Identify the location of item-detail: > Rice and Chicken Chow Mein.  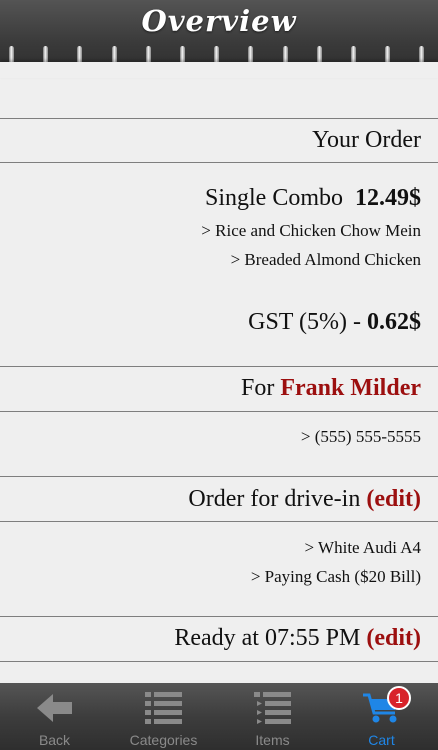
(311, 230).